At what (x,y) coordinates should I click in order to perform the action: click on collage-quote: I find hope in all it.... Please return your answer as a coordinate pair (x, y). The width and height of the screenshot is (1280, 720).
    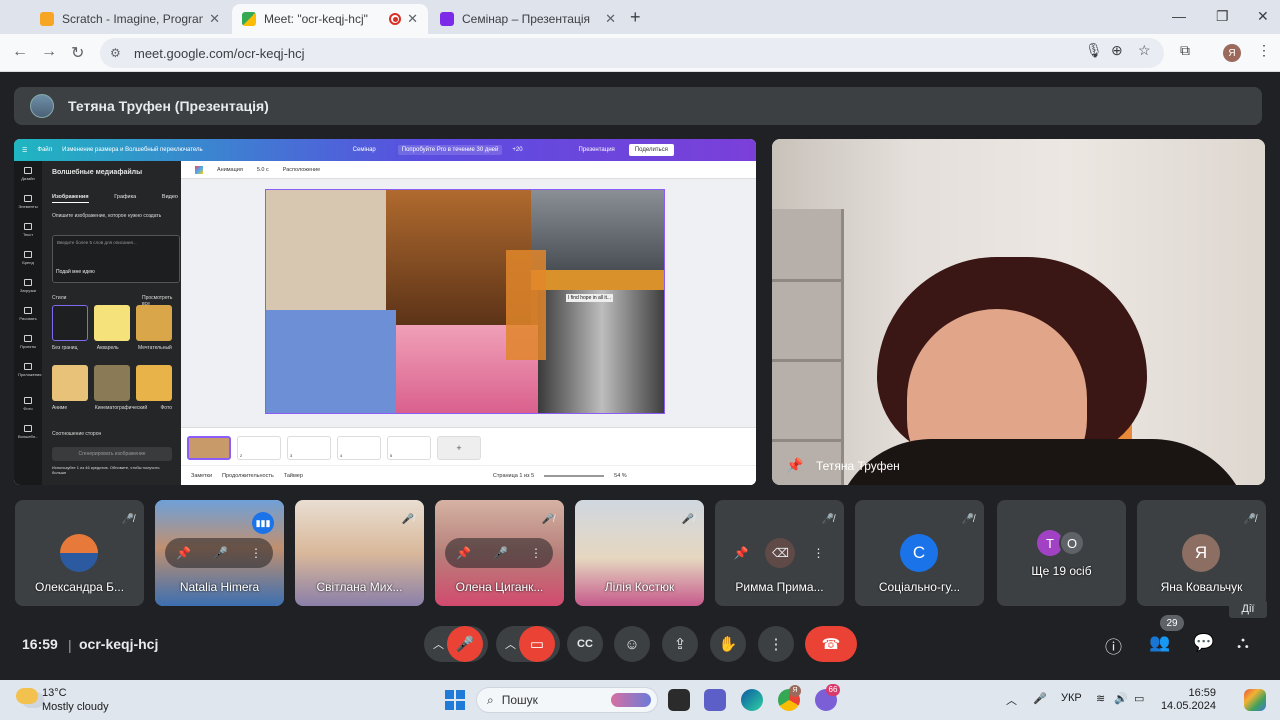
    Looking at the image, I should click on (590, 298).